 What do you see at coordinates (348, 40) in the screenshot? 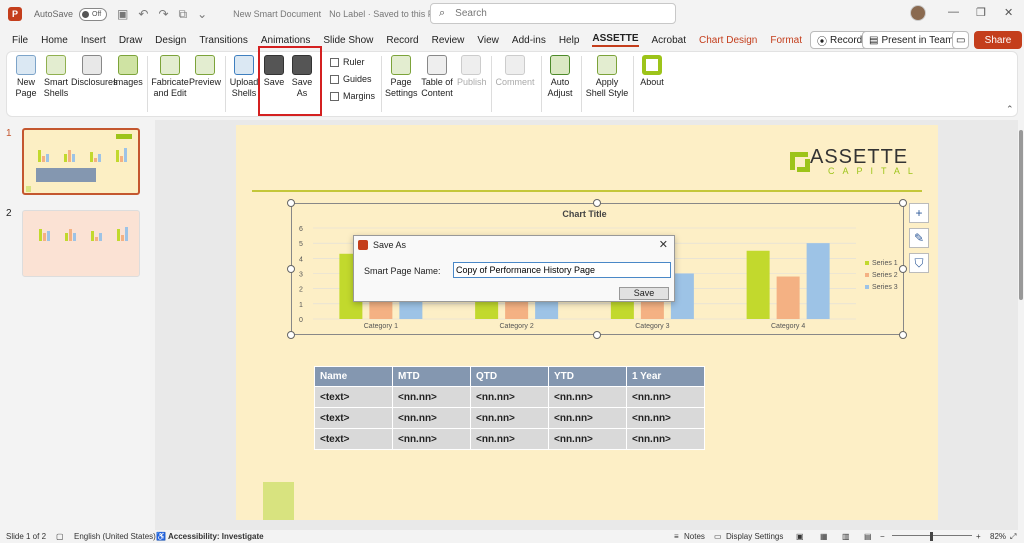
I see `tab-slide-show: Slide Show` at bounding box center [348, 40].